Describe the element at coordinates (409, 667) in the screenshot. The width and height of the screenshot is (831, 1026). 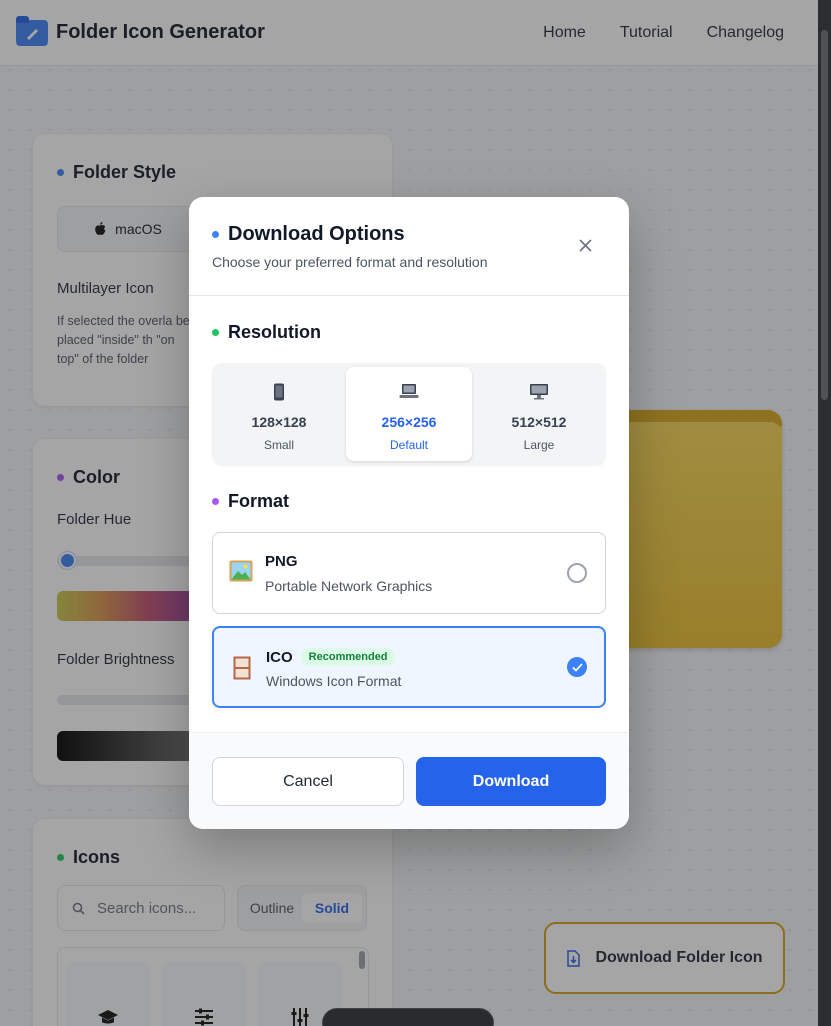
I see `format-option-ico: ICO Recommended Windows Icon Format` at that location.